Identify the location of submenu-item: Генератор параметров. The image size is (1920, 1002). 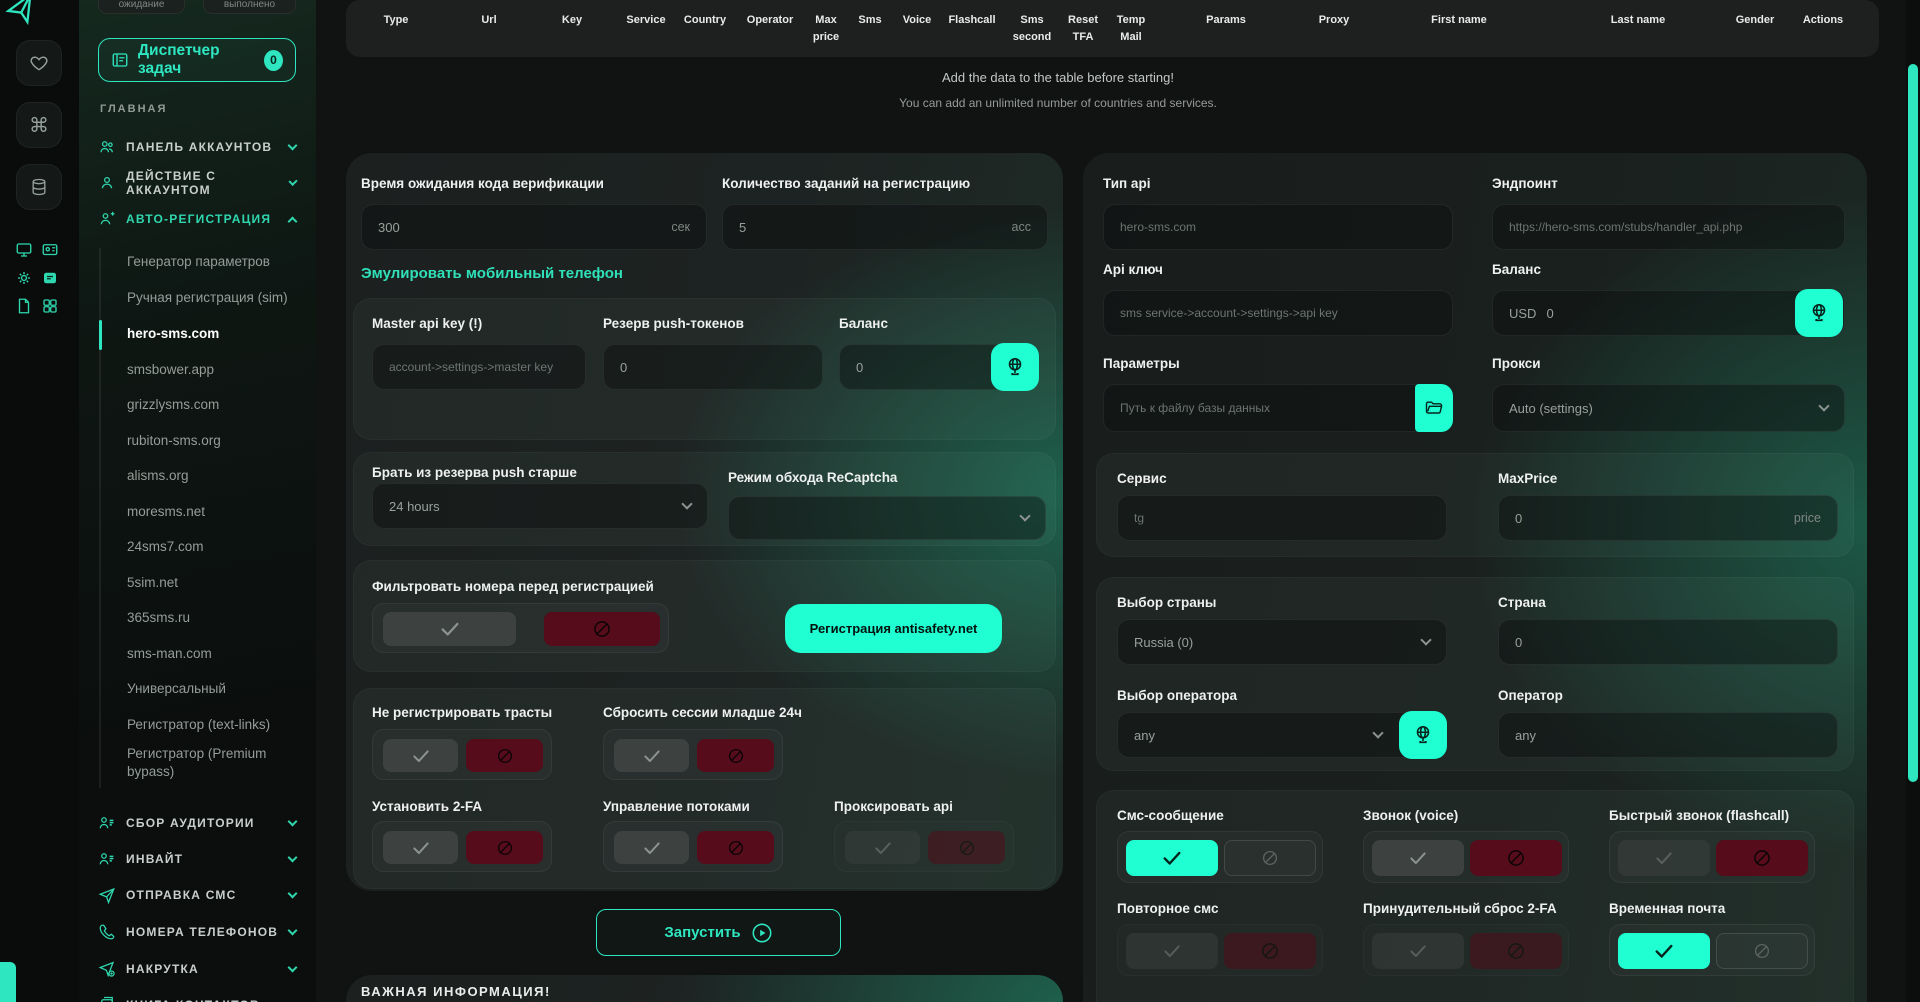
(209, 262).